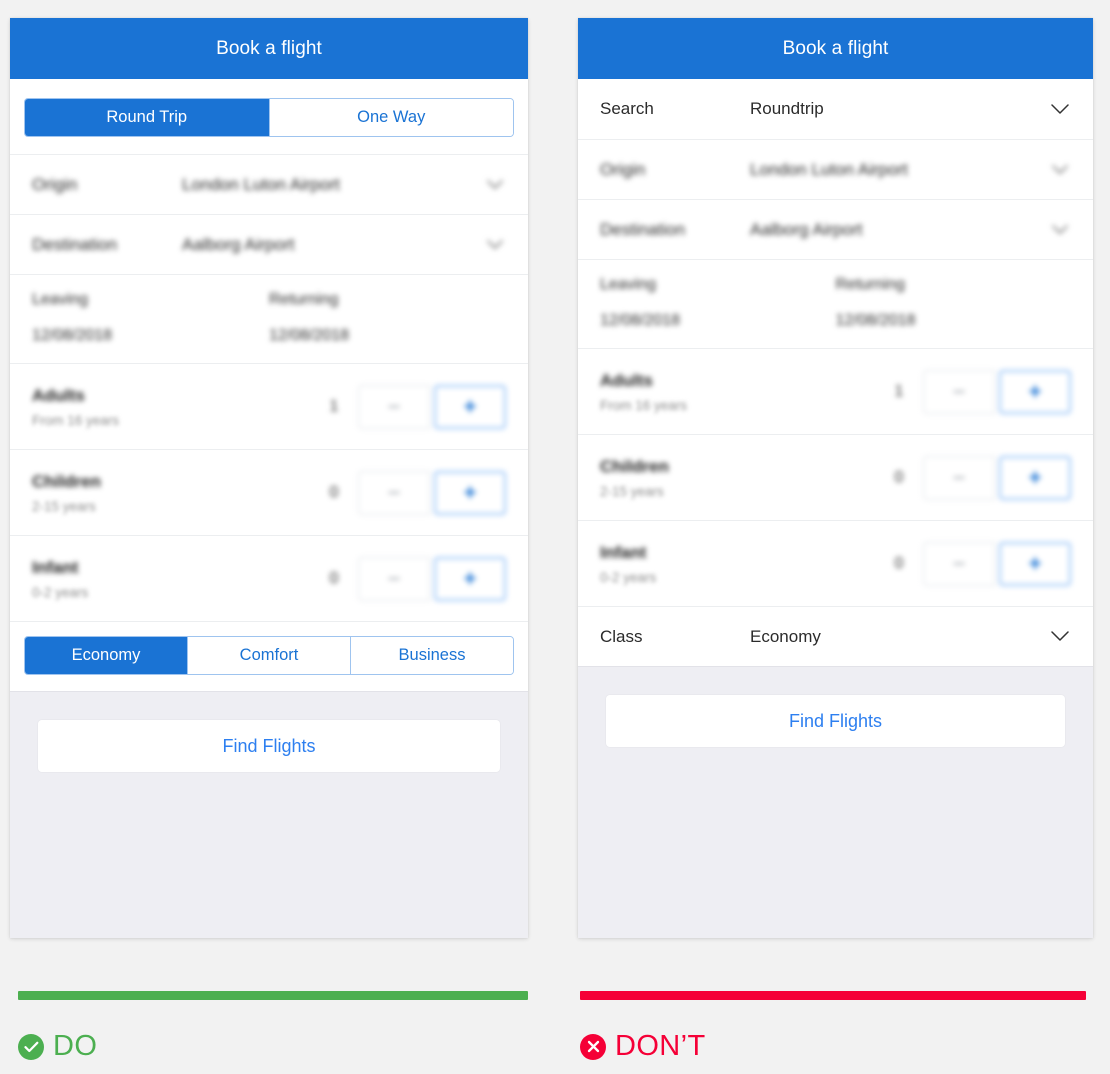 The image size is (1110, 1074). Describe the element at coordinates (75, 1046) in the screenshot. I see `do-label-text: DO` at that location.